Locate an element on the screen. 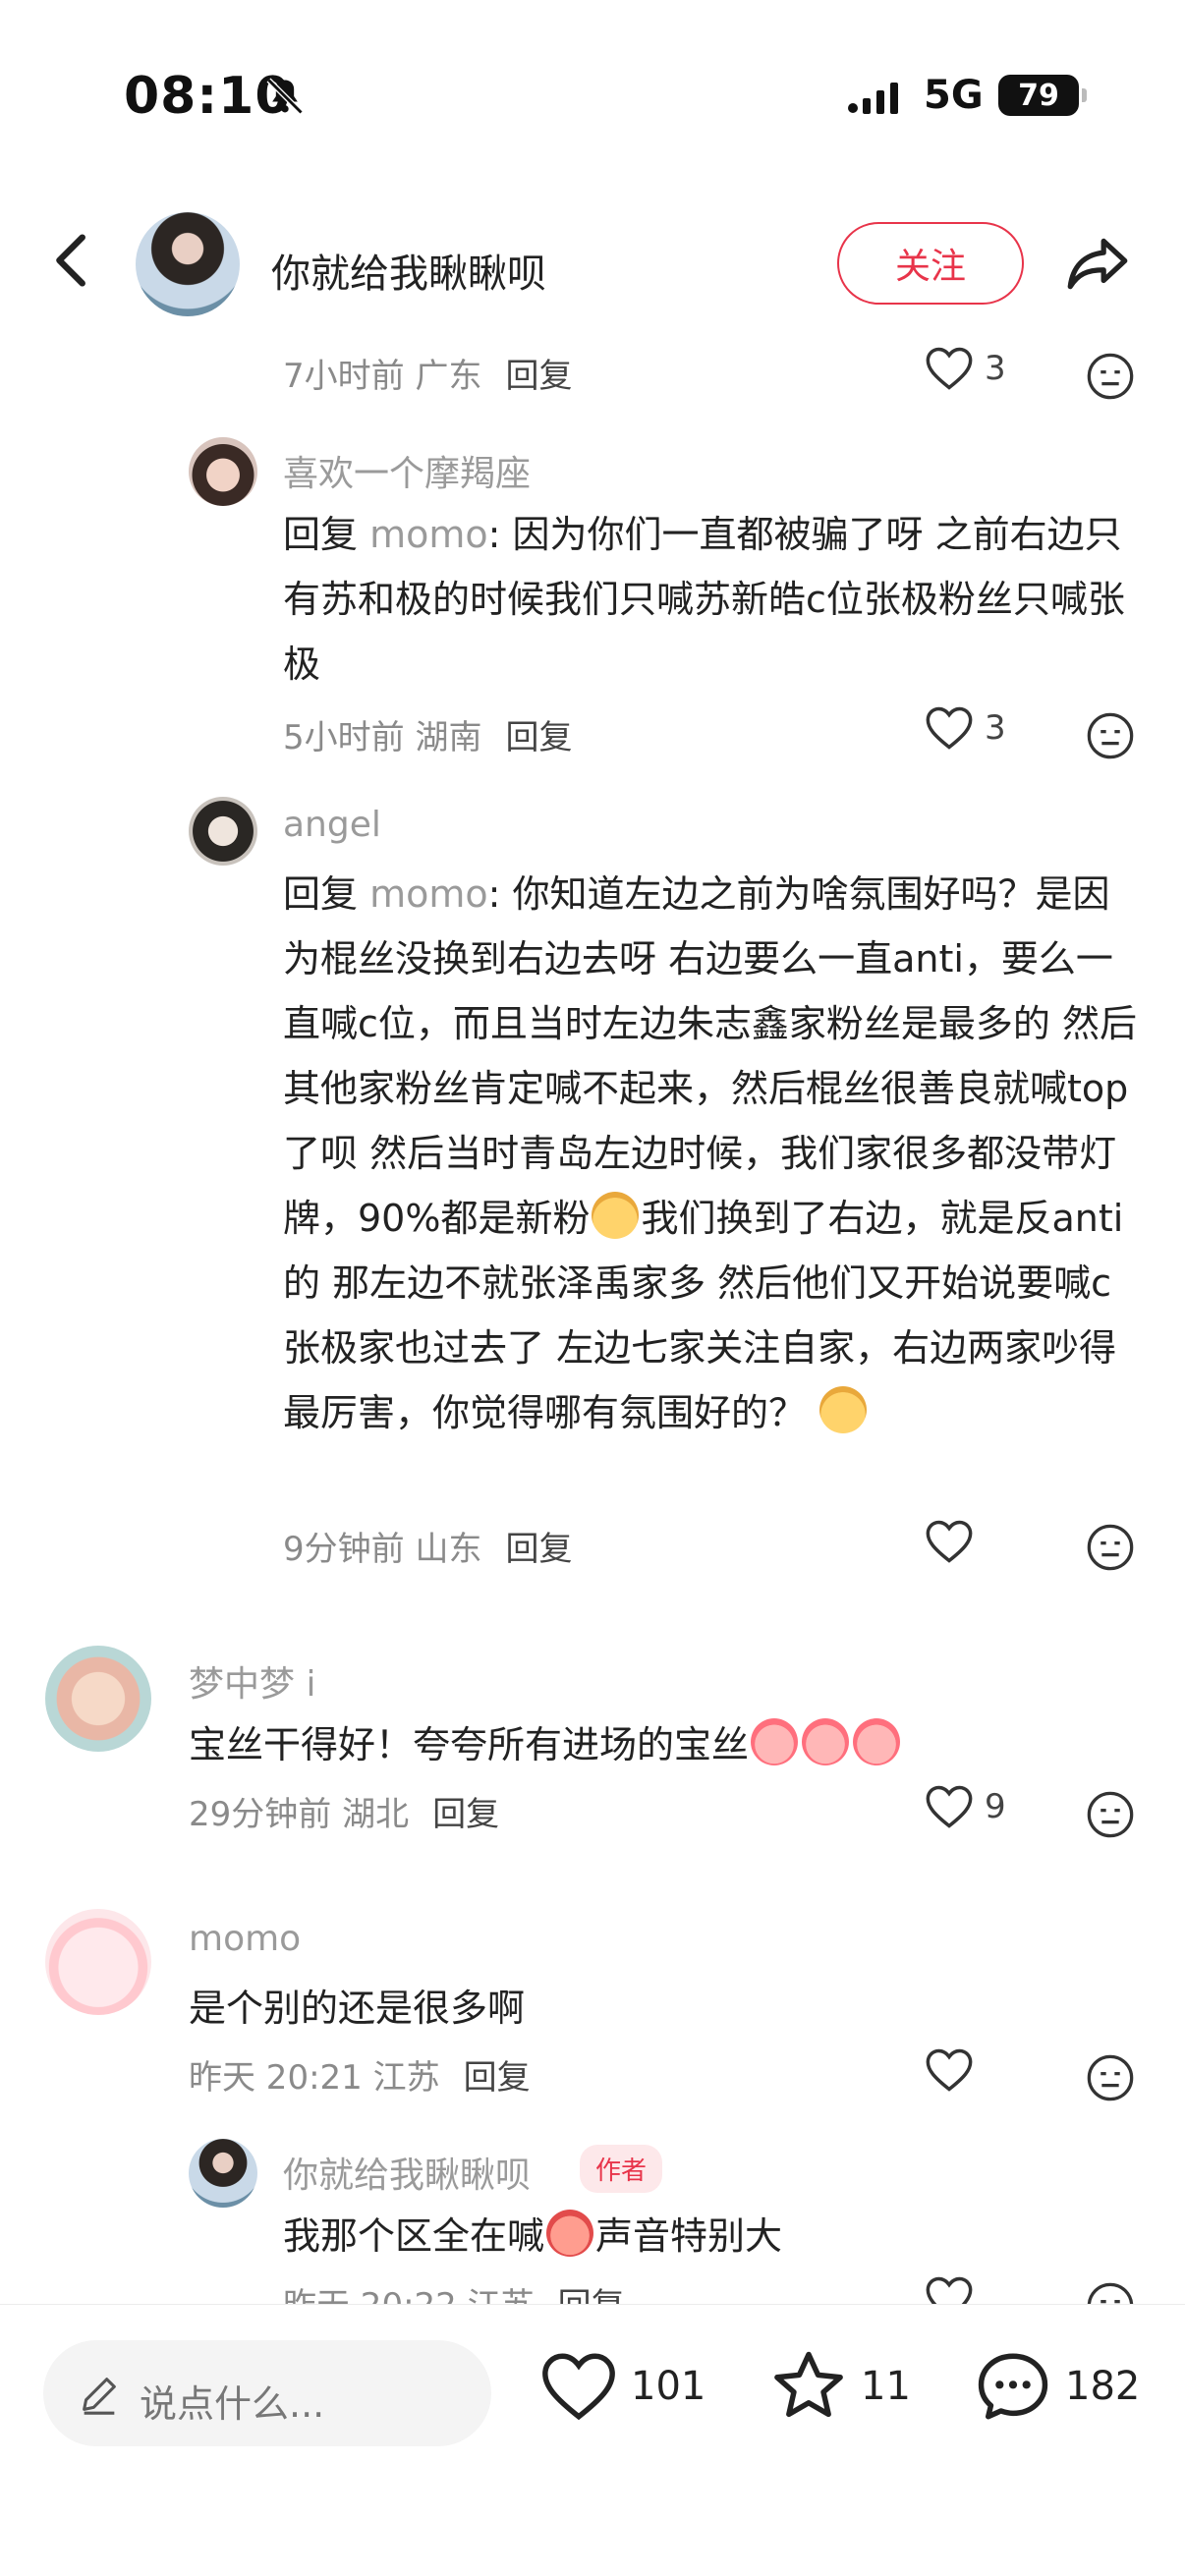 This screenshot has height=2576, width=1185. pencil-icon is located at coordinates (100, 2396).